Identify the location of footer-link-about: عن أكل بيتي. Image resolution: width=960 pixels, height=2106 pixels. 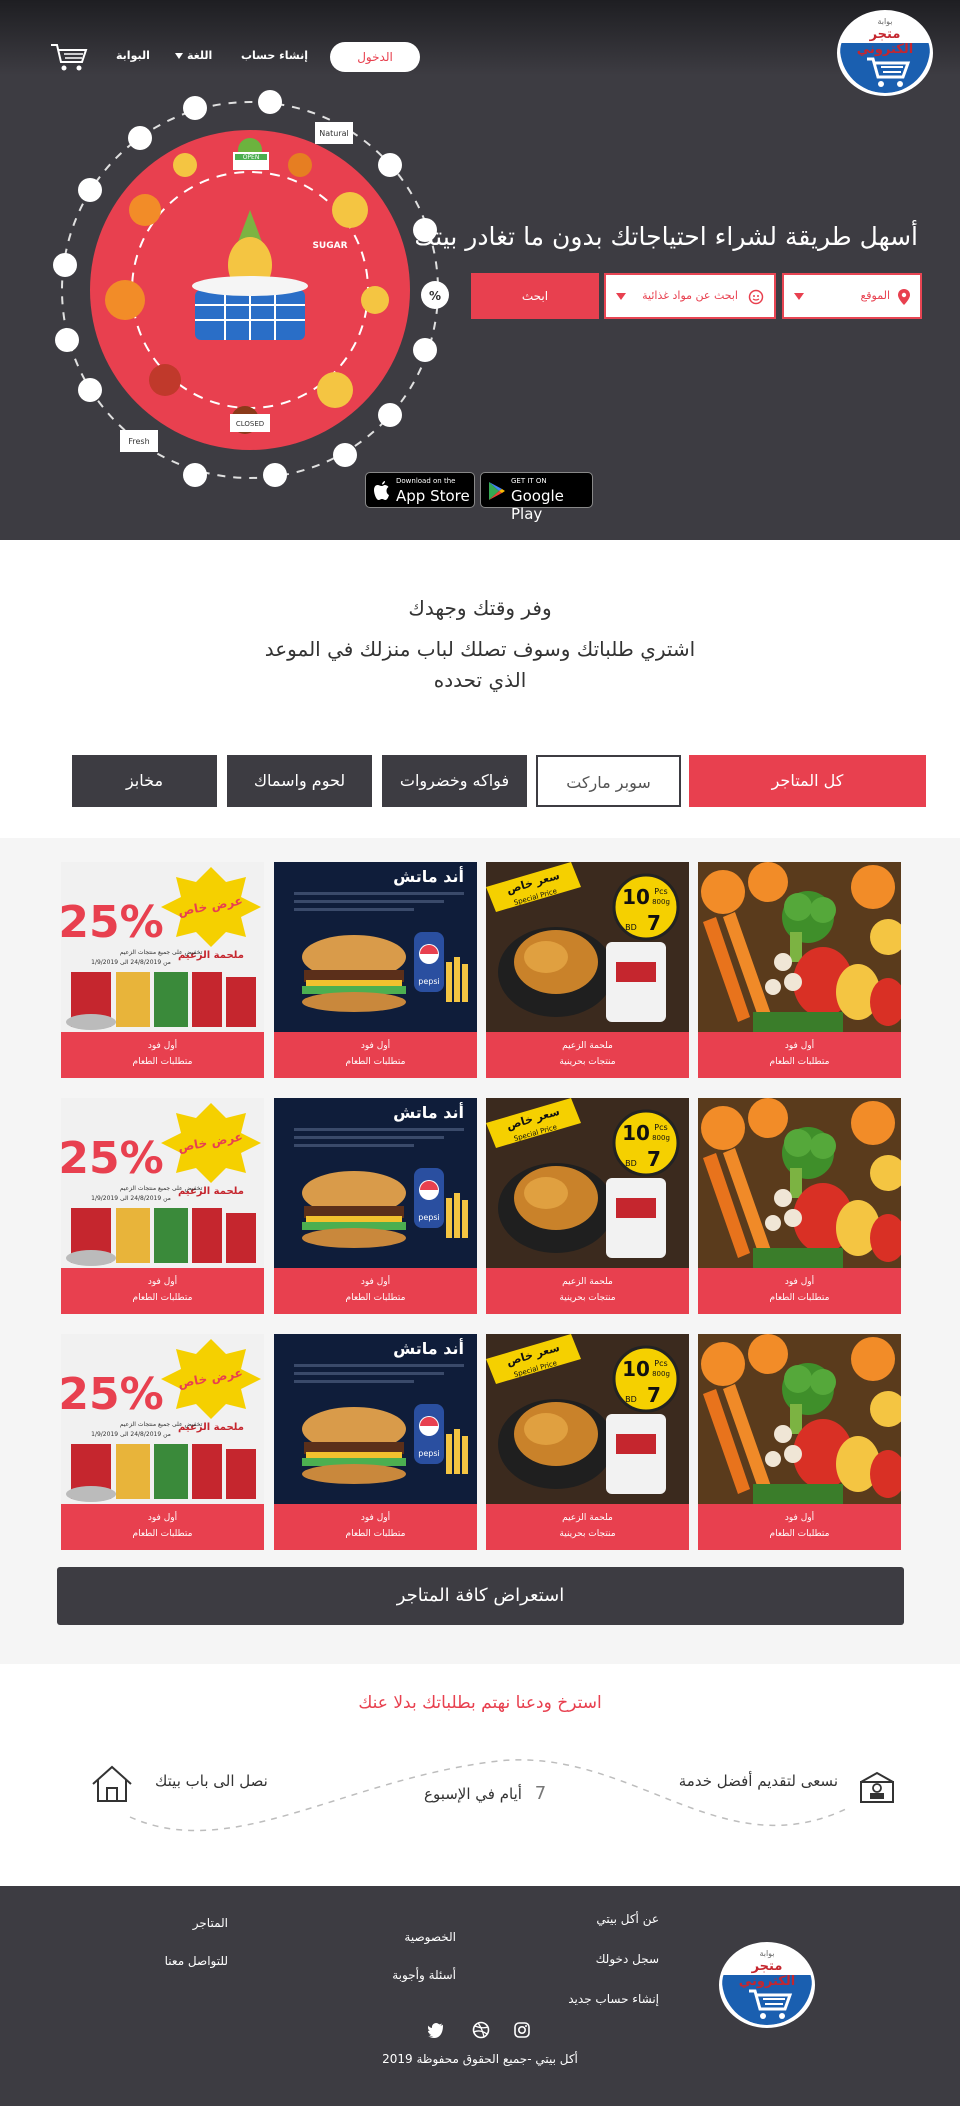
(627, 1919).